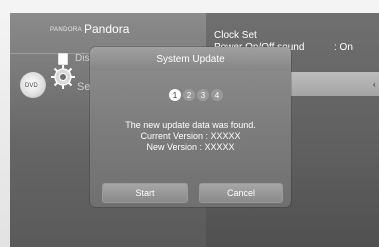  I want to click on step-4: 4, so click(217, 95).